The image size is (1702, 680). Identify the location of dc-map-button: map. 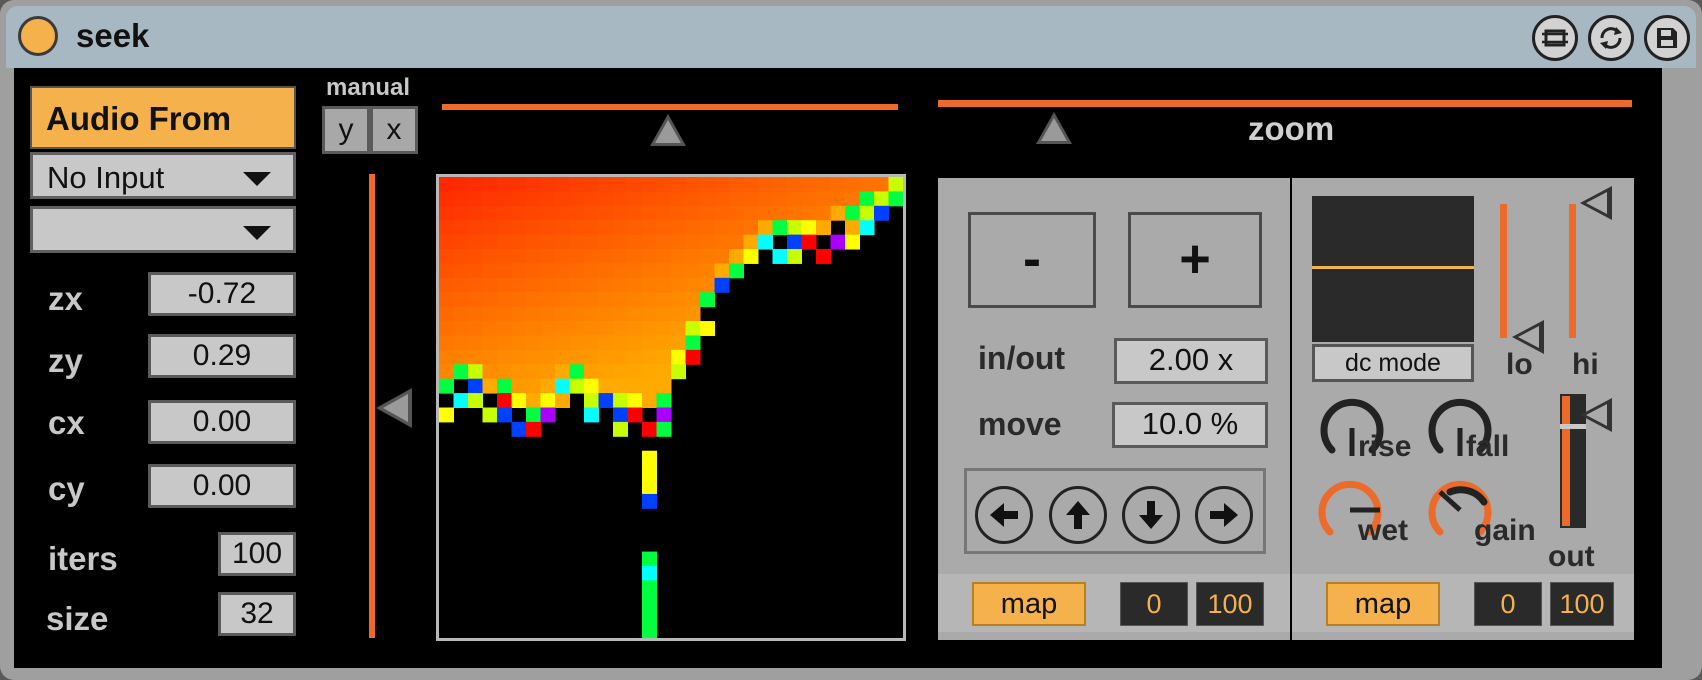
(1383, 604).